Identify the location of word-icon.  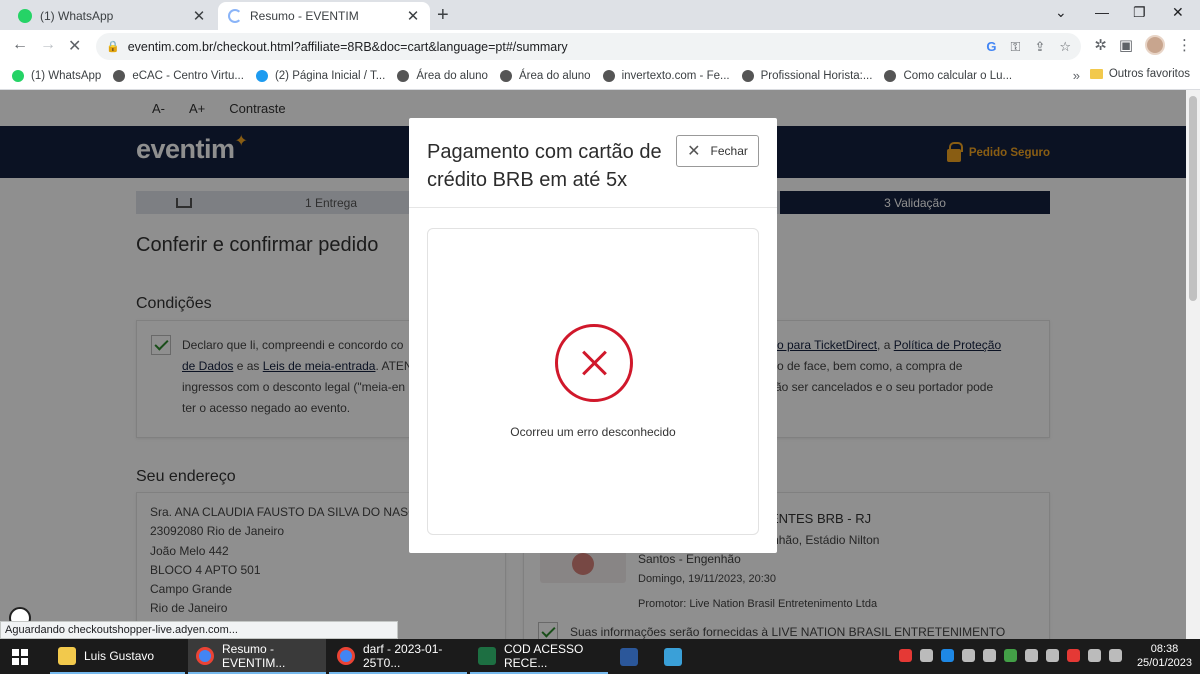
(629, 656).